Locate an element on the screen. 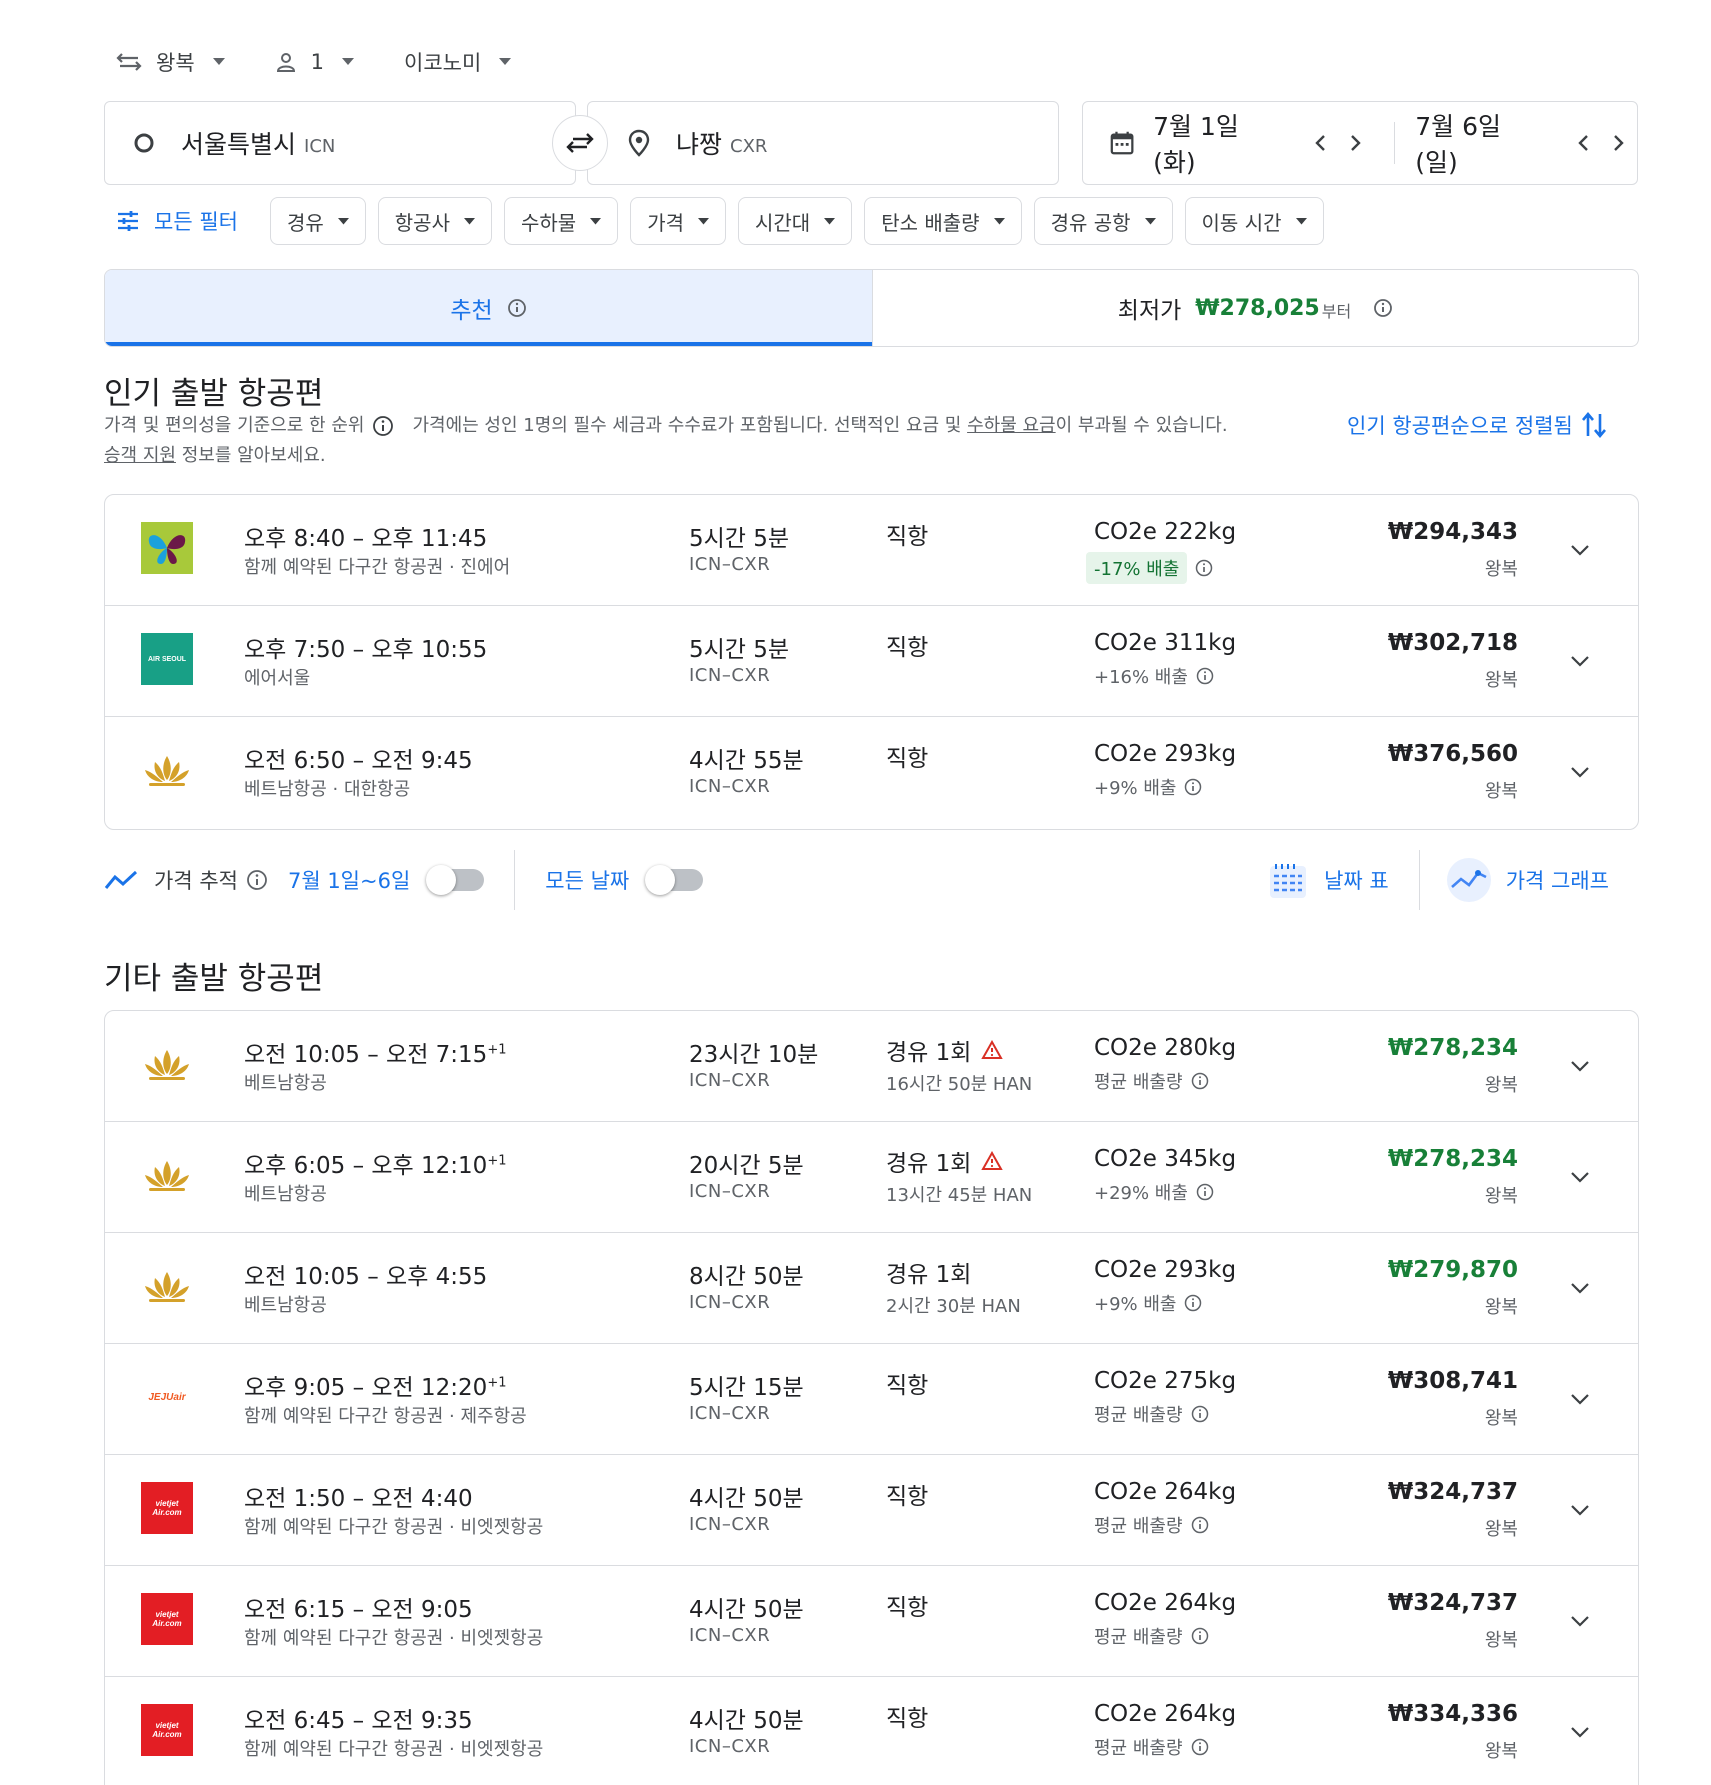  flight-times: 오후 6:05 – 오후 12:10+1 is located at coordinates (375, 1163).